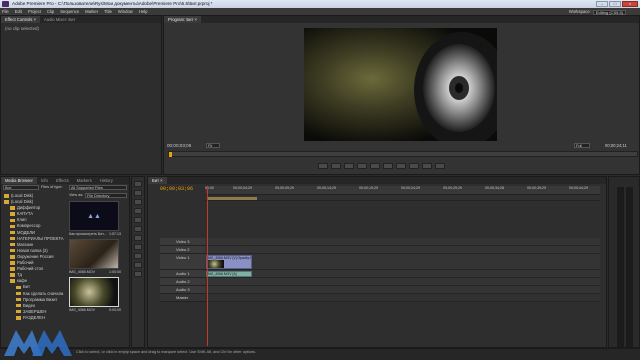 The image size is (640, 360). I want to click on video-clip: IMG_4066.MOV [V] Opacity:Opacity ▾, so click(229, 262).